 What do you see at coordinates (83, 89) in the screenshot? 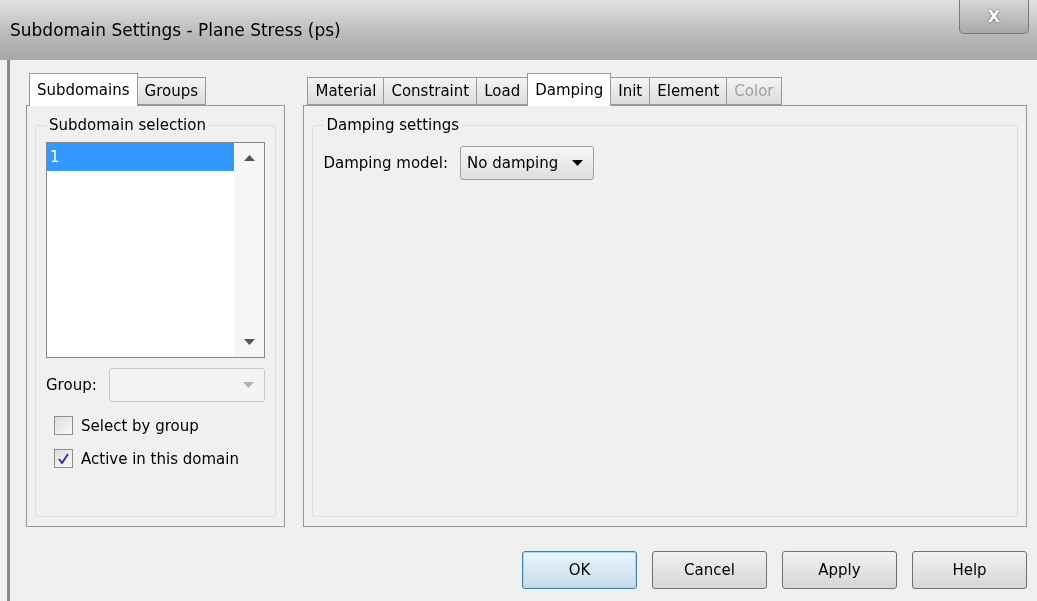
I see `tab: Subdomains` at bounding box center [83, 89].